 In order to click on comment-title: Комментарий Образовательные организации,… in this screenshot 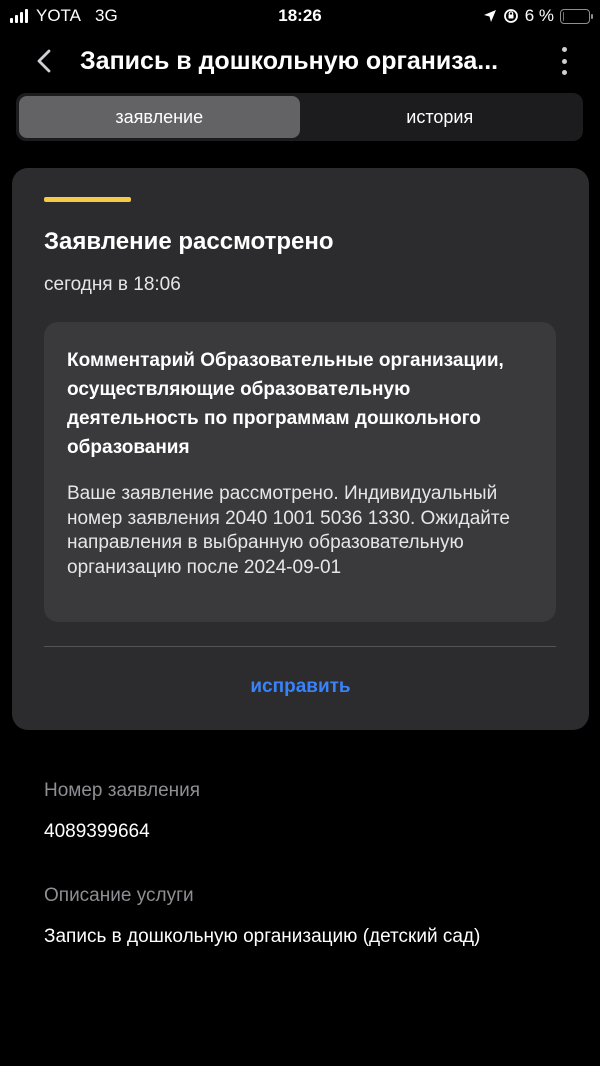, I will do `click(285, 404)`.